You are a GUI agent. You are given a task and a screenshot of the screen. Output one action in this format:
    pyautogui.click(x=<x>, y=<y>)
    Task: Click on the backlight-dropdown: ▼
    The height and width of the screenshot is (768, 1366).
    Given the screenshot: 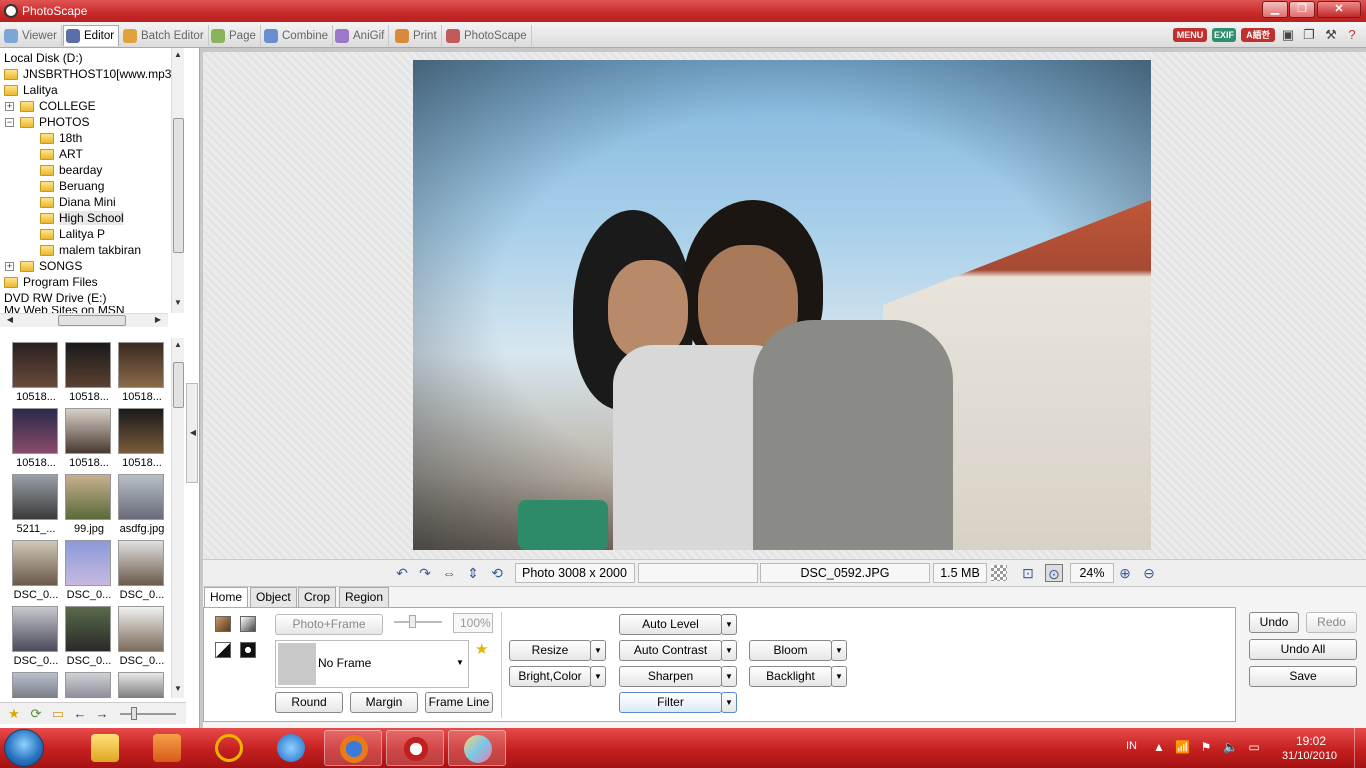 What is the action you would take?
    pyautogui.click(x=839, y=676)
    